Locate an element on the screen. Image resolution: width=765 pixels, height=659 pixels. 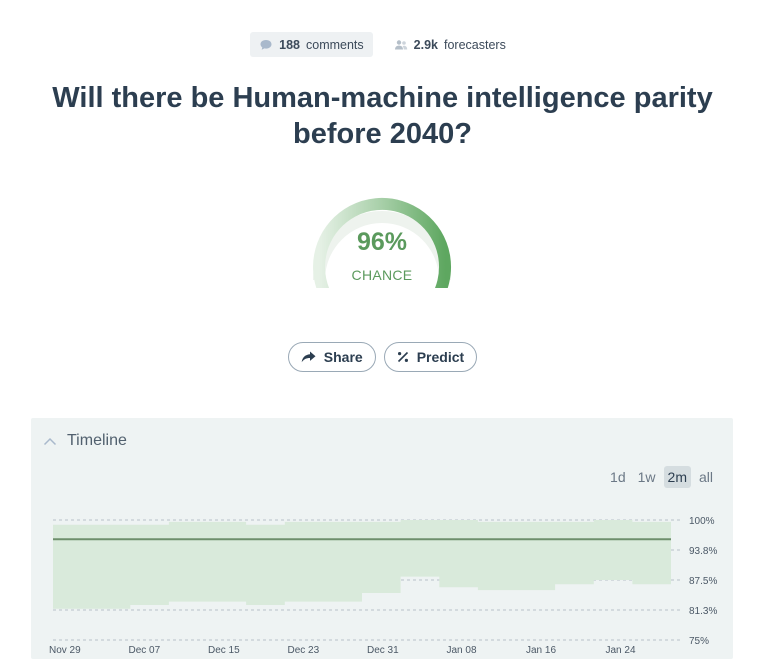
timeline-toggle: Timeline is located at coordinates (85, 441).